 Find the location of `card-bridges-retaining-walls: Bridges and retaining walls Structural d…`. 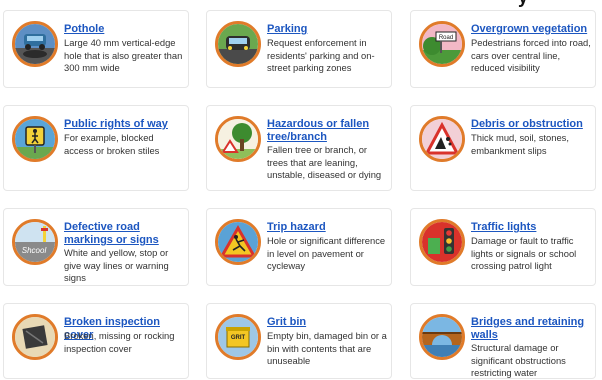

card-bridges-retaining-walls: Bridges and retaining walls Structural d… is located at coordinates (503, 341).